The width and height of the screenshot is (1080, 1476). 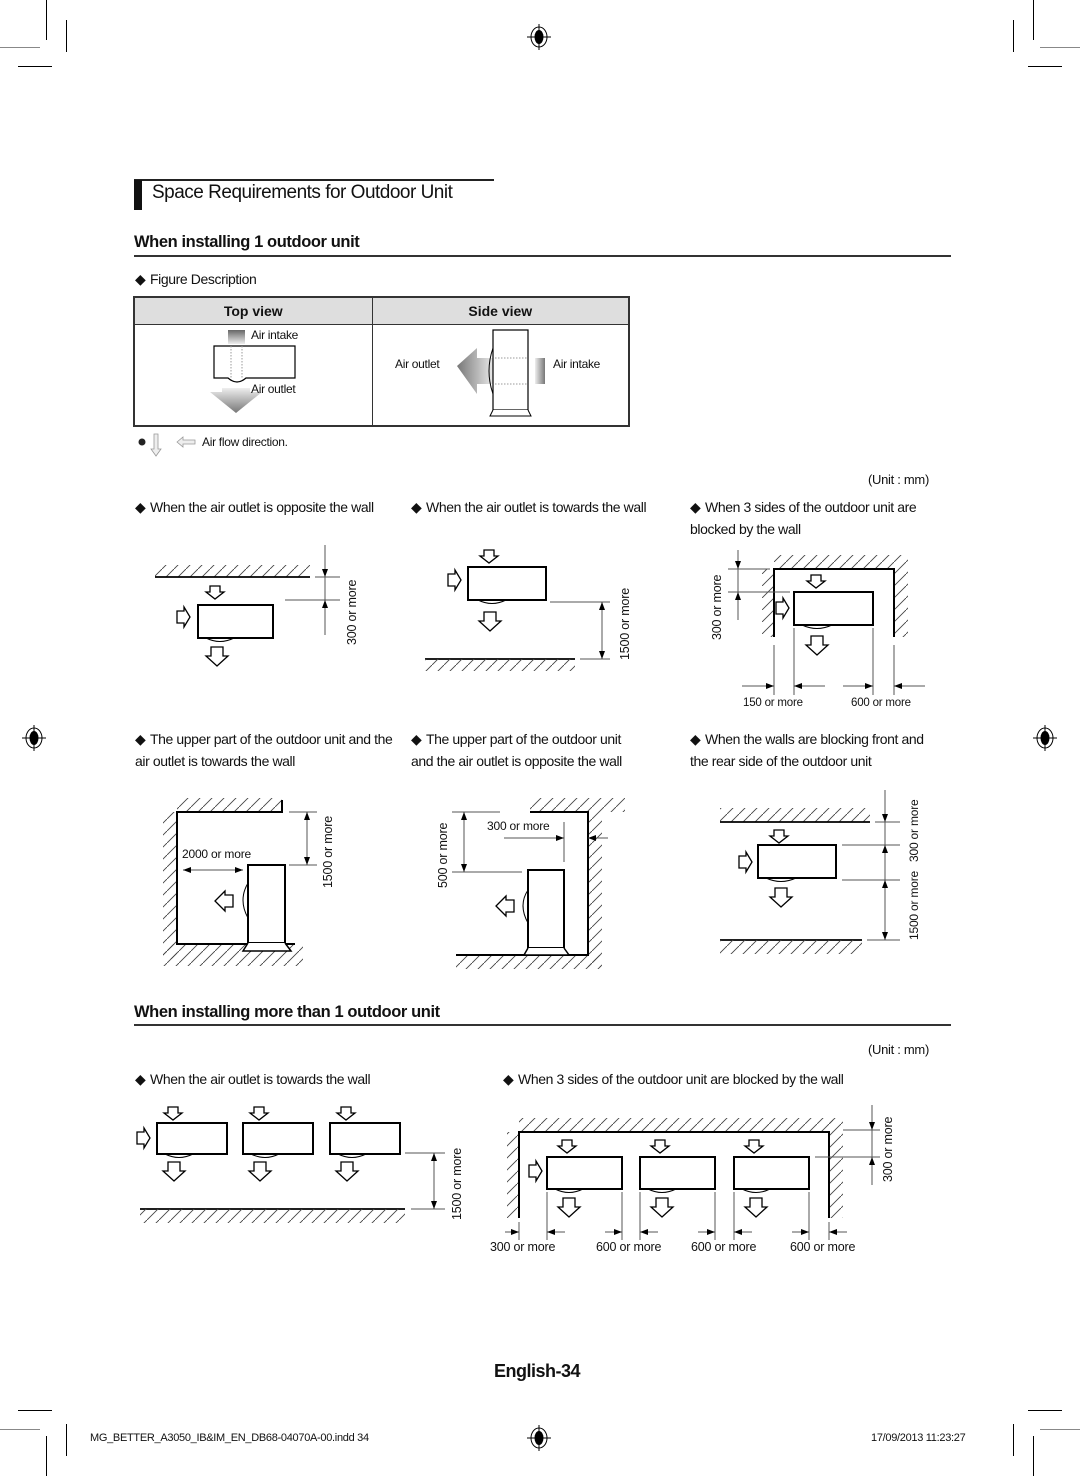 What do you see at coordinates (352, 612) in the screenshot?
I see `case-1-dim-300: 300 or more` at bounding box center [352, 612].